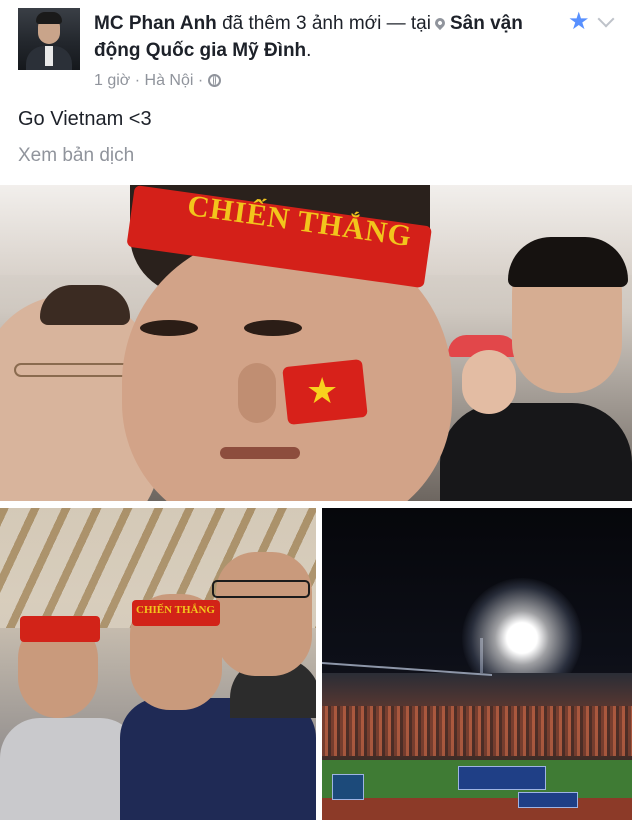 Image resolution: width=632 pixels, height=820 pixels. What do you see at coordinates (70, 769) in the screenshot?
I see `fan-left-shirt` at bounding box center [70, 769].